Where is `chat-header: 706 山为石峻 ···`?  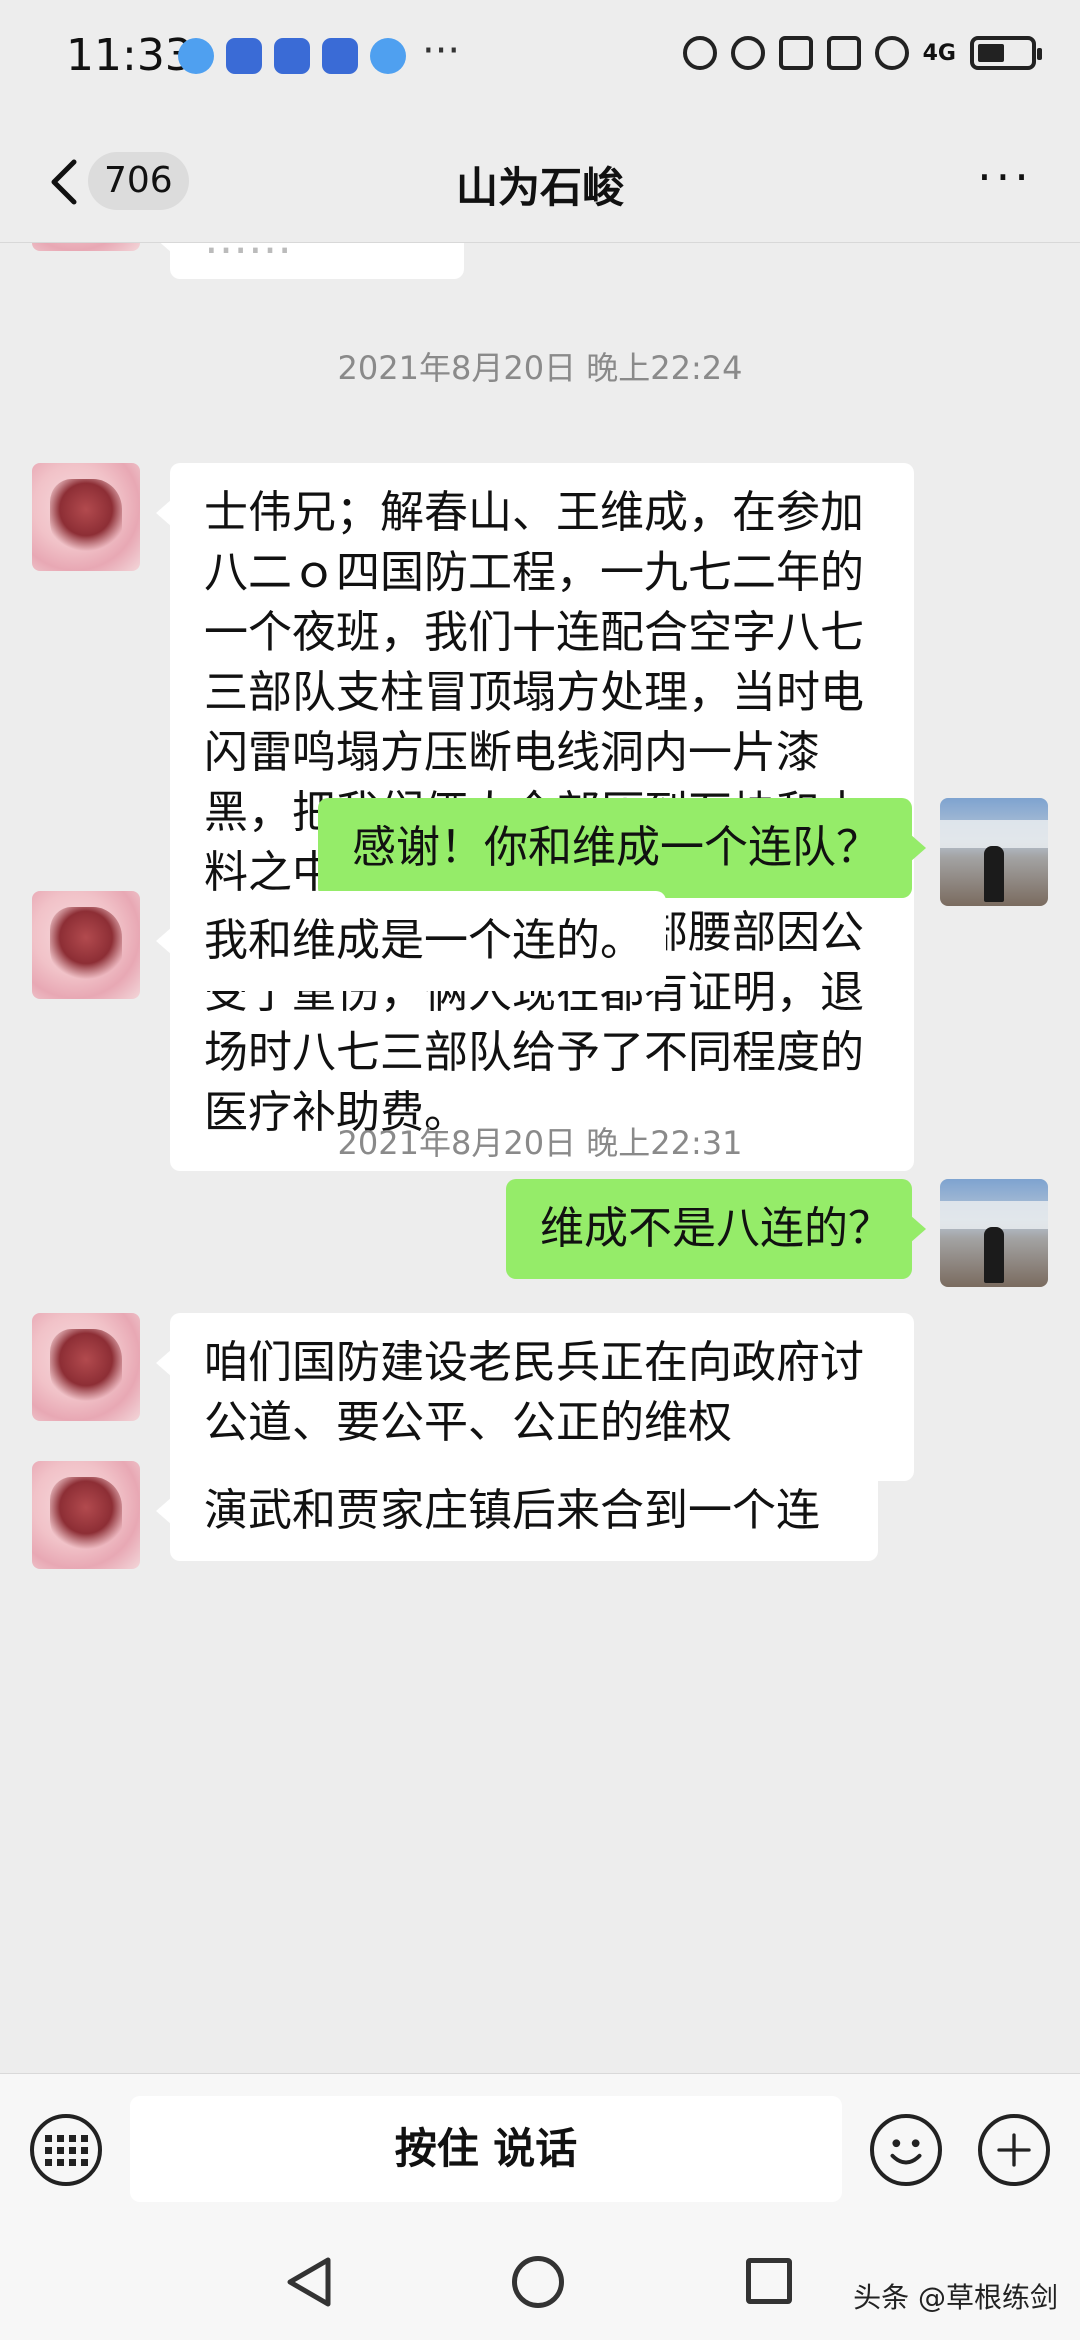 chat-header: 706 山为石峻 ··· is located at coordinates (540, 182).